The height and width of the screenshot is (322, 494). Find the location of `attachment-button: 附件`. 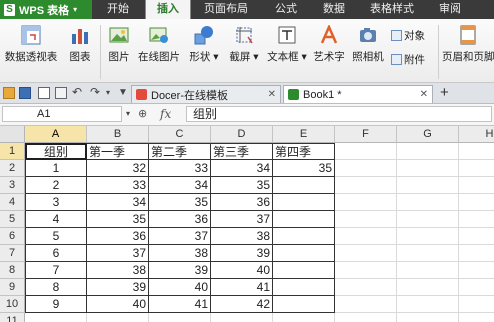

attachment-button: 附件 is located at coordinates (408, 59).